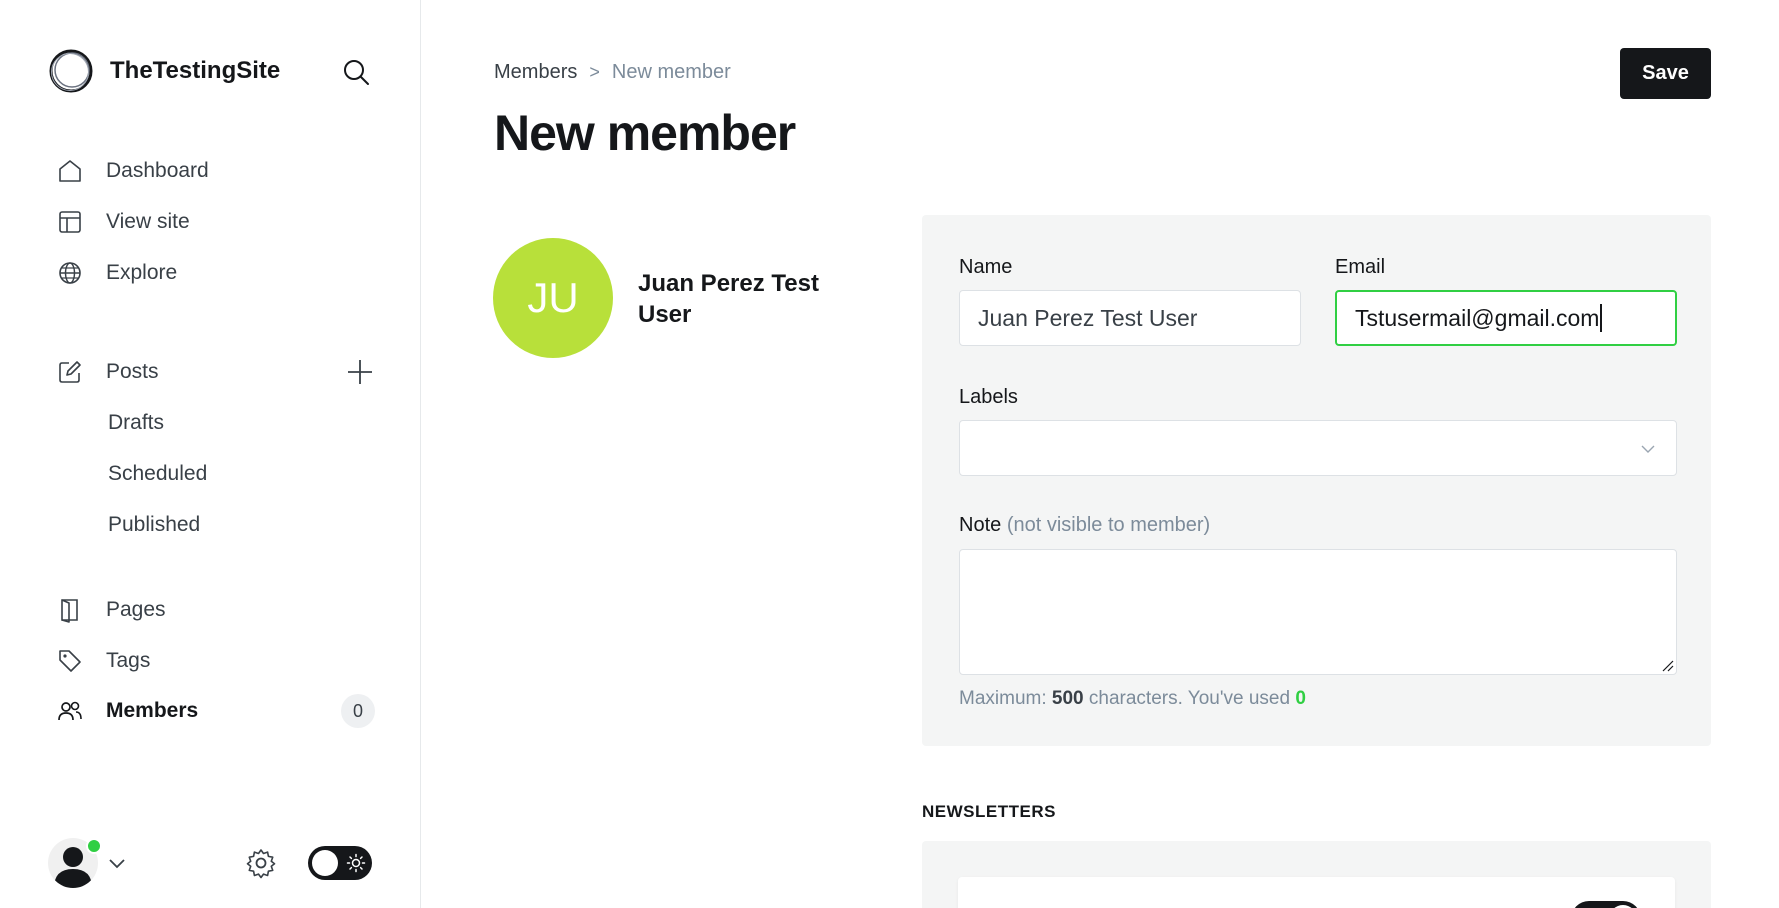 Image resolution: width=1779 pixels, height=908 pixels. What do you see at coordinates (70, 610) in the screenshot?
I see `page-icon` at bounding box center [70, 610].